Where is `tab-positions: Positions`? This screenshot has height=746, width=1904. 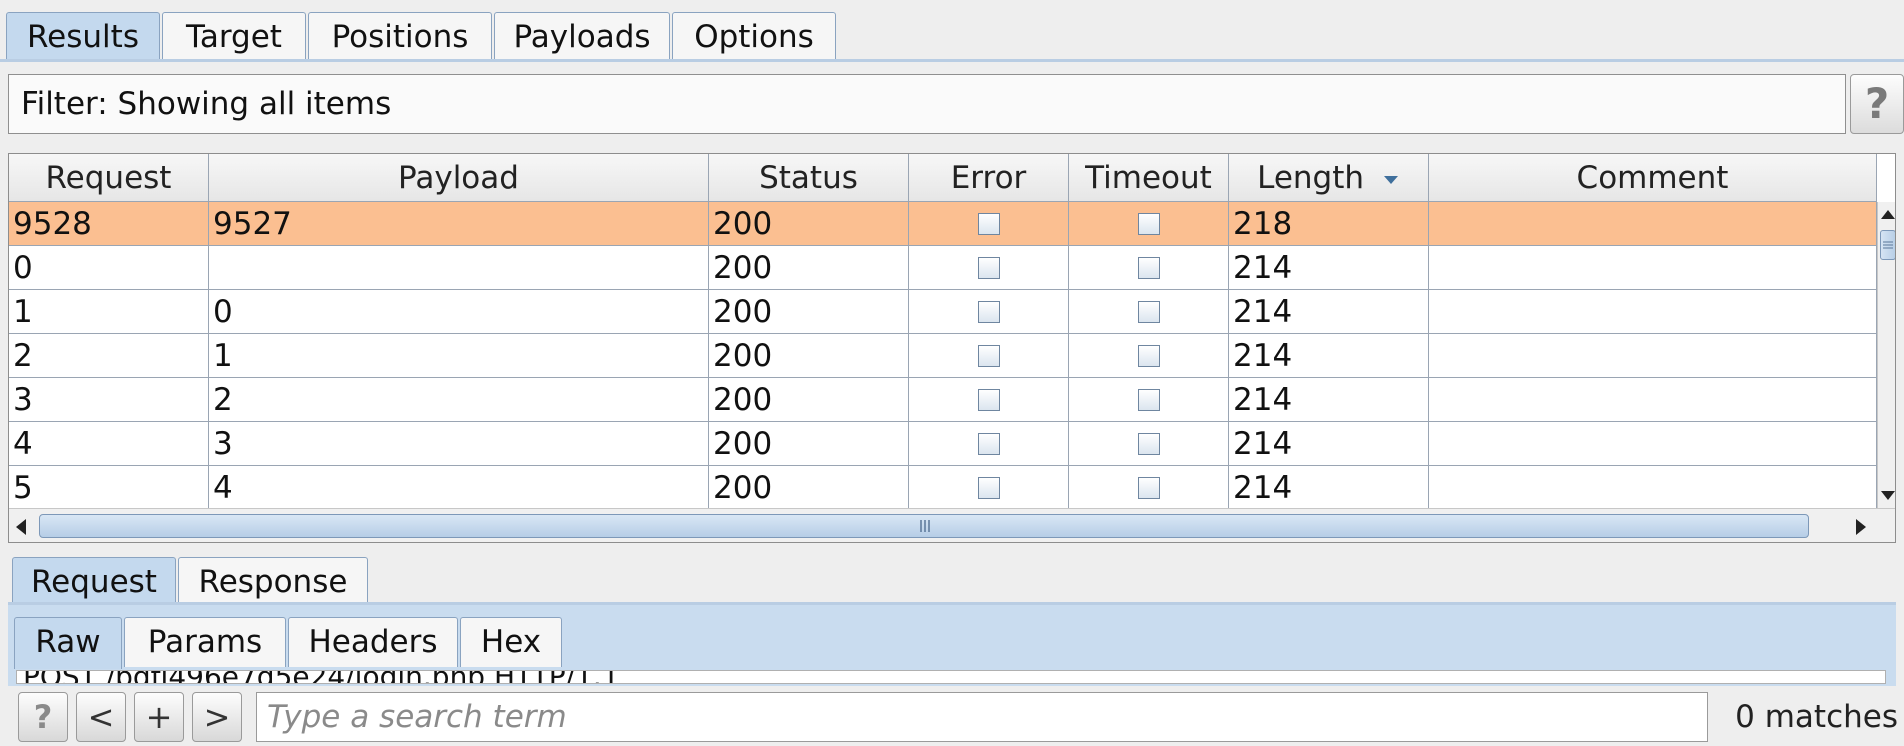
tab-positions: Positions is located at coordinates (400, 36).